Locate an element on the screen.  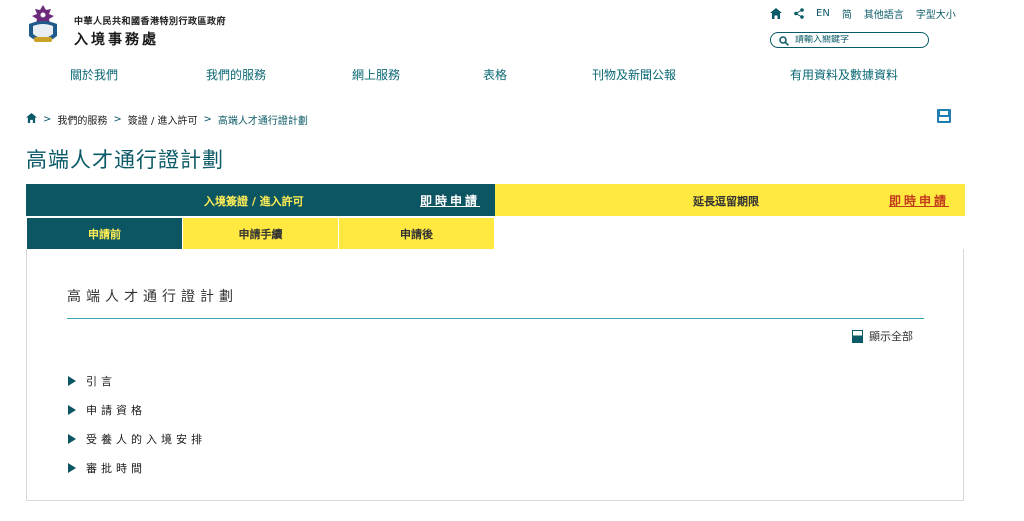
immd-emblem-logo is located at coordinates (43, 26).